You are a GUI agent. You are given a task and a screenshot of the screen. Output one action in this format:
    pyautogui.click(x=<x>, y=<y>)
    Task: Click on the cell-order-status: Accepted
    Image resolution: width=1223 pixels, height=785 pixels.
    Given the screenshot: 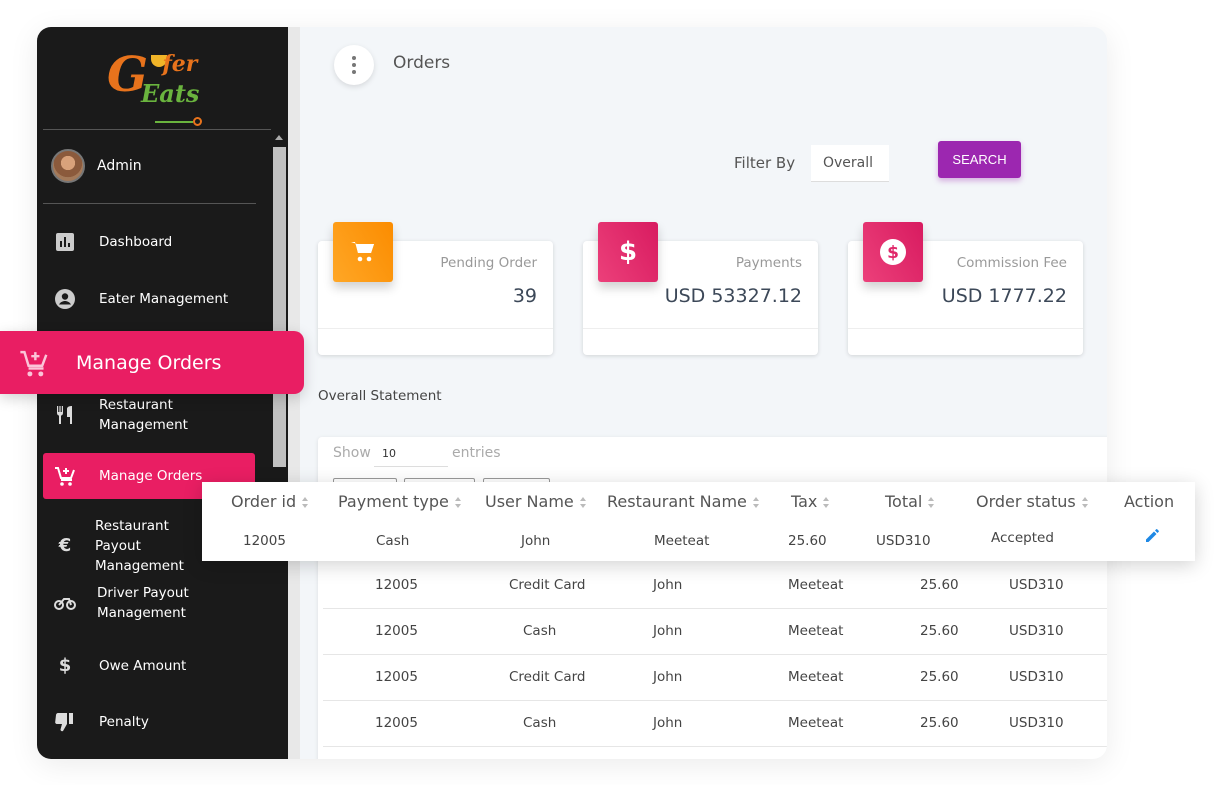 What is the action you would take?
    pyautogui.click(x=1022, y=538)
    